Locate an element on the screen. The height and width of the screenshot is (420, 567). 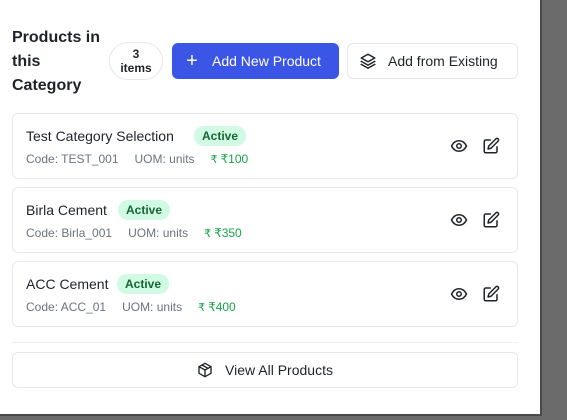
add-from-existing-label: Add from Existing is located at coordinates (443, 61).